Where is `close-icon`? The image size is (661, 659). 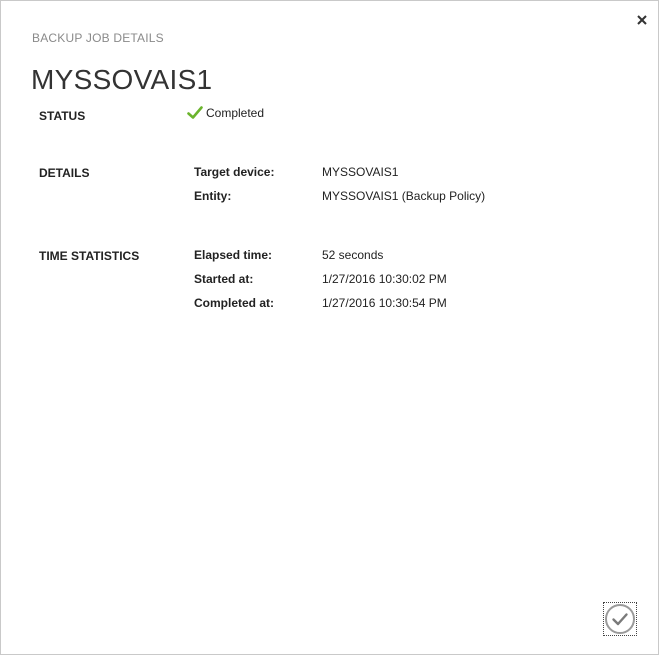
close-icon is located at coordinates (642, 20).